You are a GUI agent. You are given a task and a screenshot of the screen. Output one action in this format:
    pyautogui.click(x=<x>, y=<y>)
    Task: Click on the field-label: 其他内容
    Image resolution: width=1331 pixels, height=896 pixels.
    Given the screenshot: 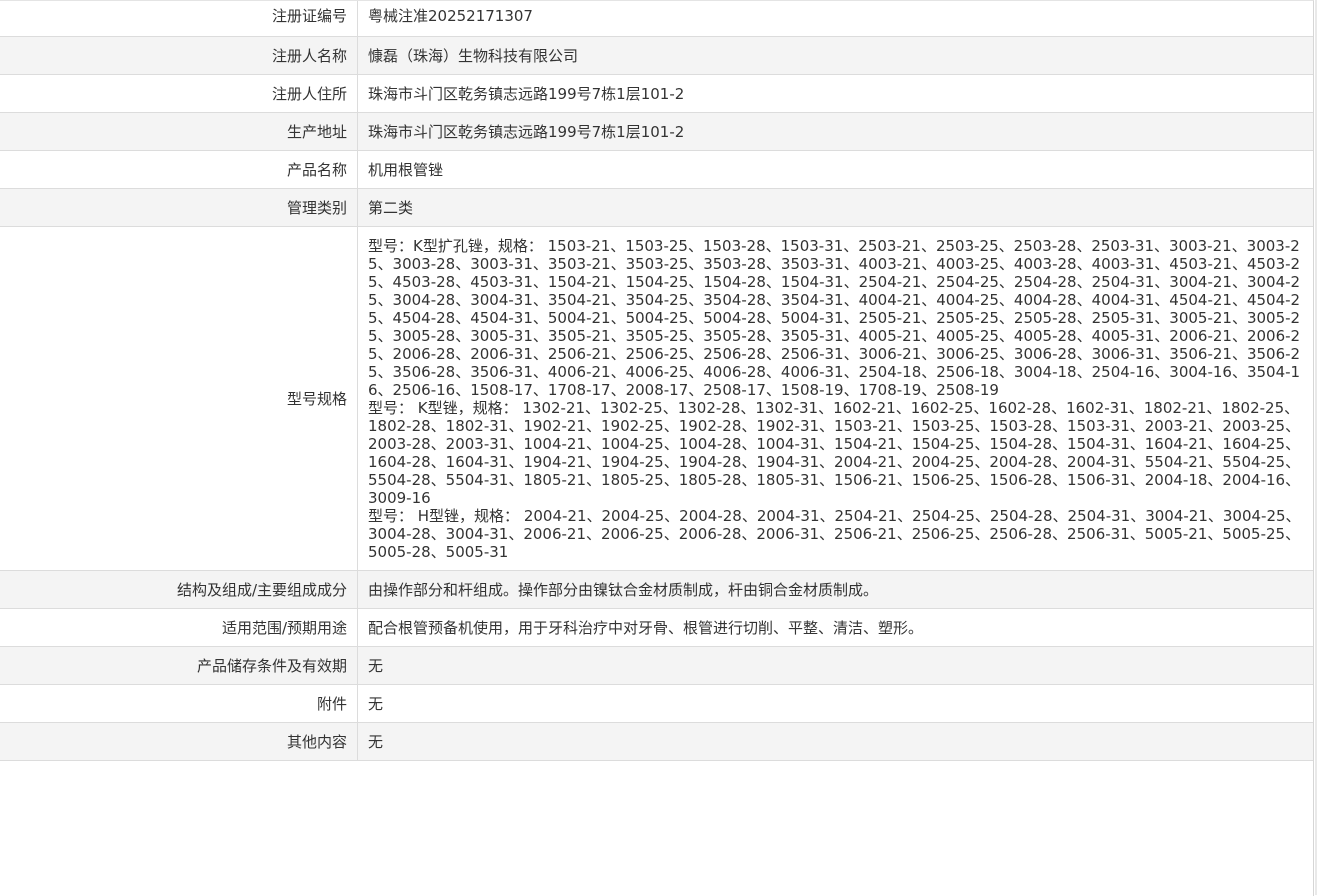 What is the action you would take?
    pyautogui.click(x=179, y=741)
    